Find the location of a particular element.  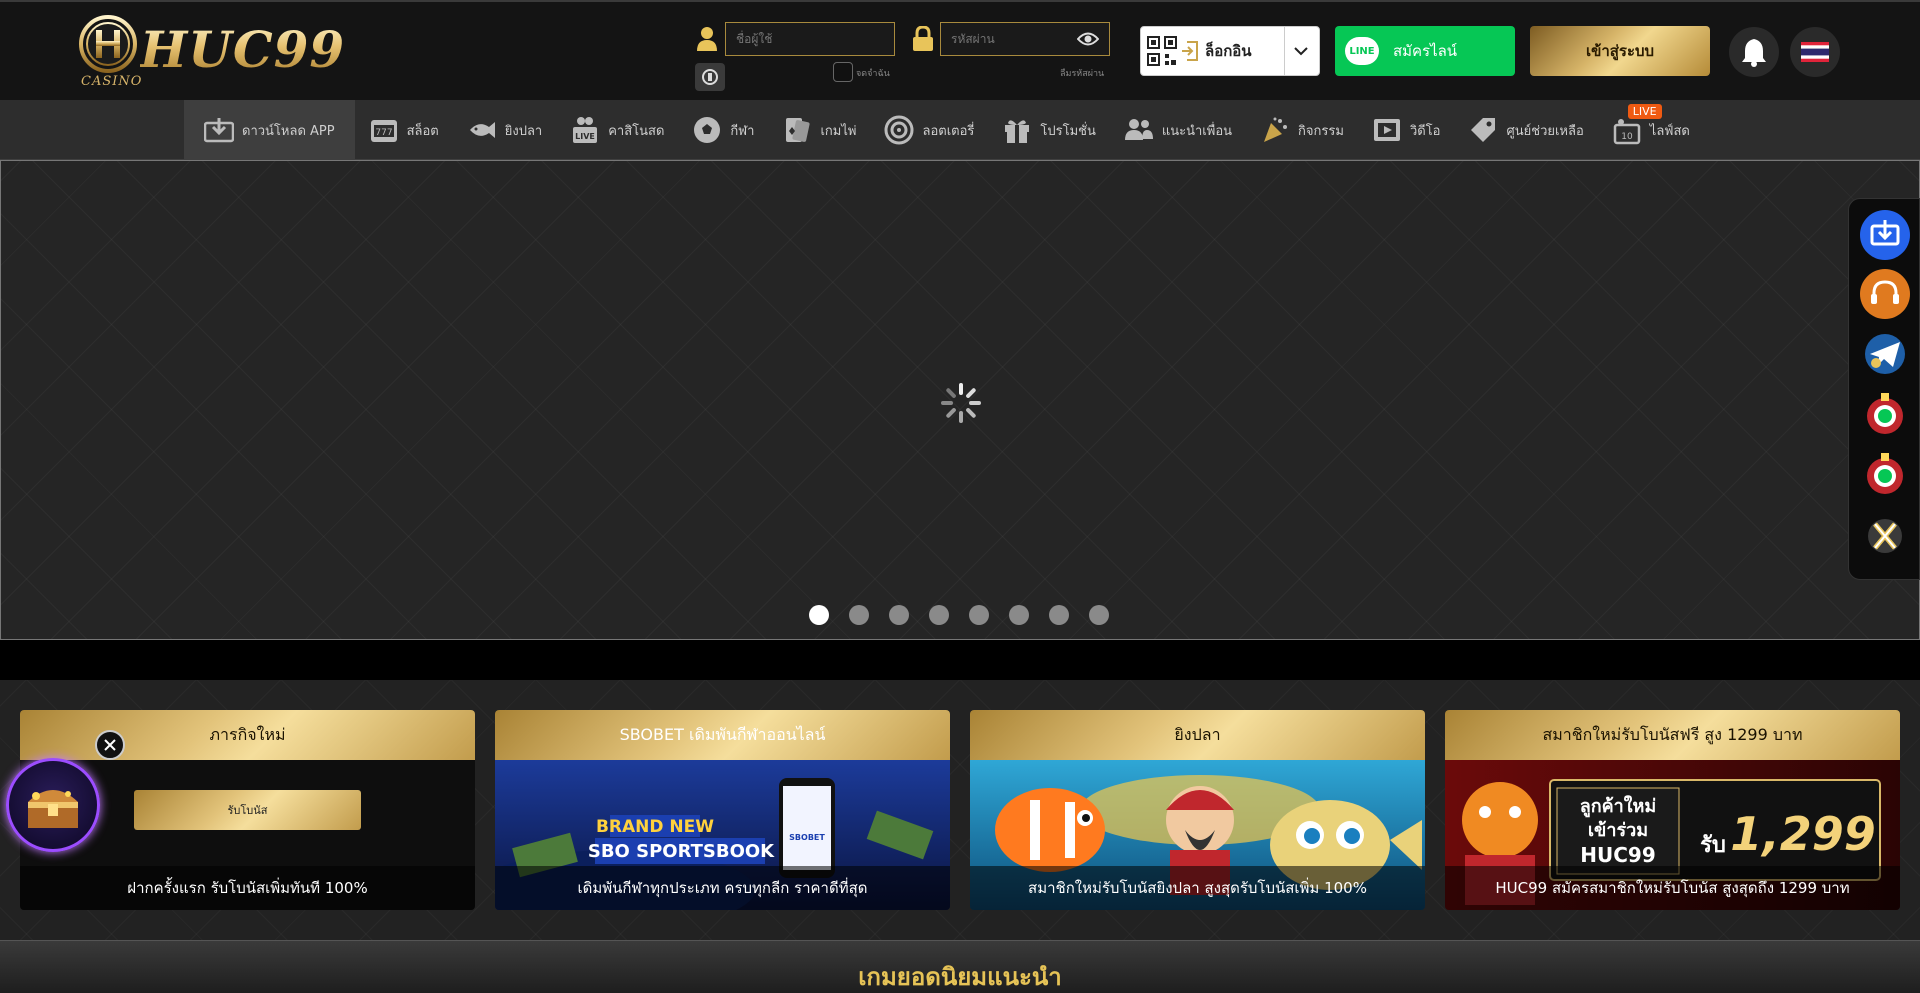

app-login-dropdown: ล็อกอิน is located at coordinates (1230, 51).